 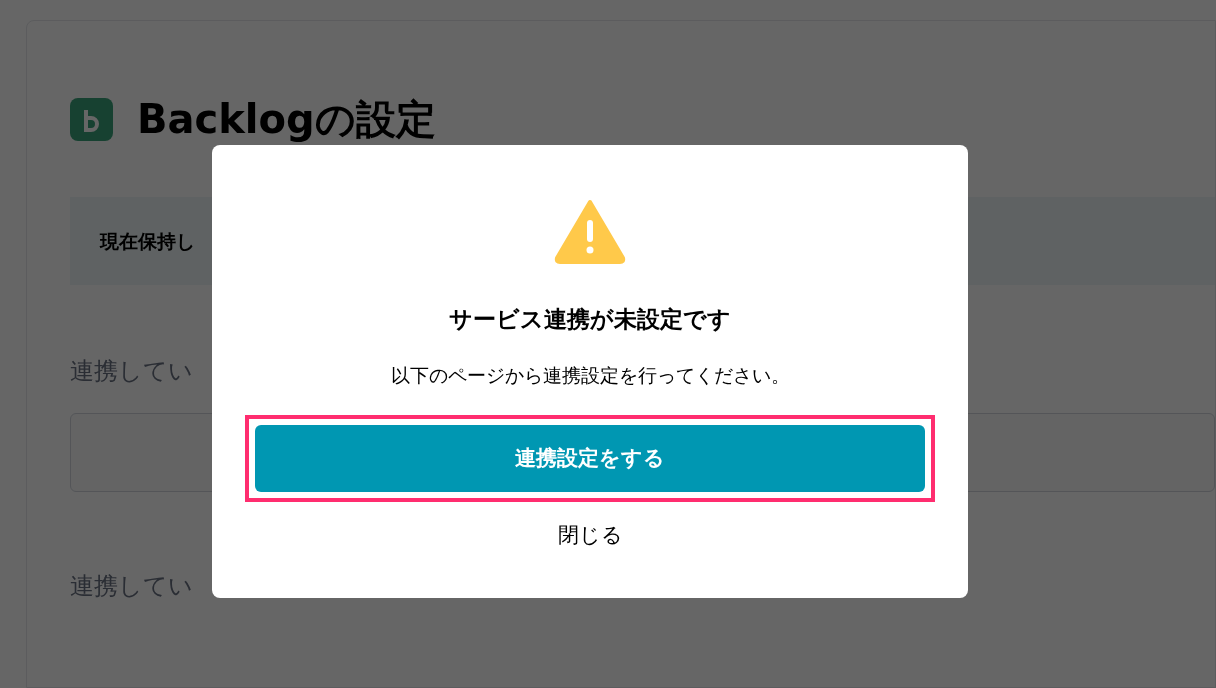 I want to click on dialog-title: サービス連携が未設定です, so click(x=590, y=319).